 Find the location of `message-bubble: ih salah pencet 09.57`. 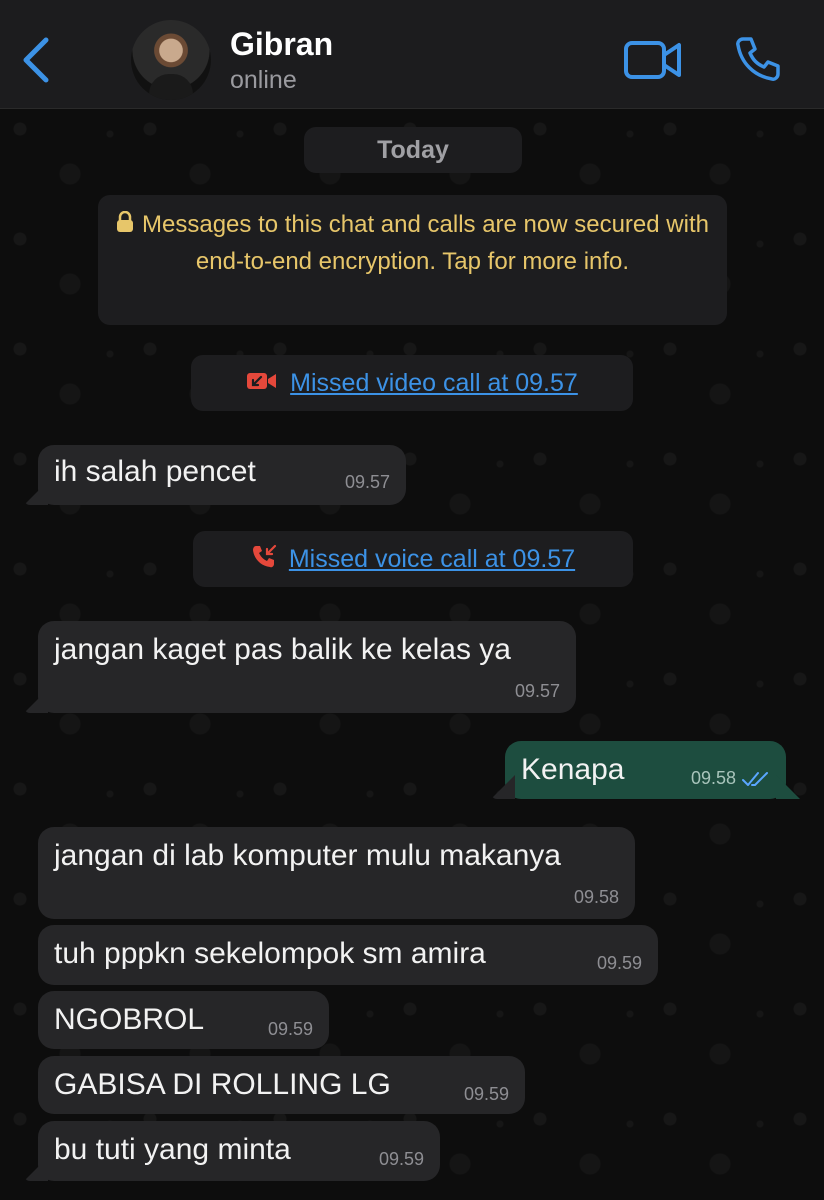

message-bubble: ih salah pencet 09.57 is located at coordinates (222, 475).